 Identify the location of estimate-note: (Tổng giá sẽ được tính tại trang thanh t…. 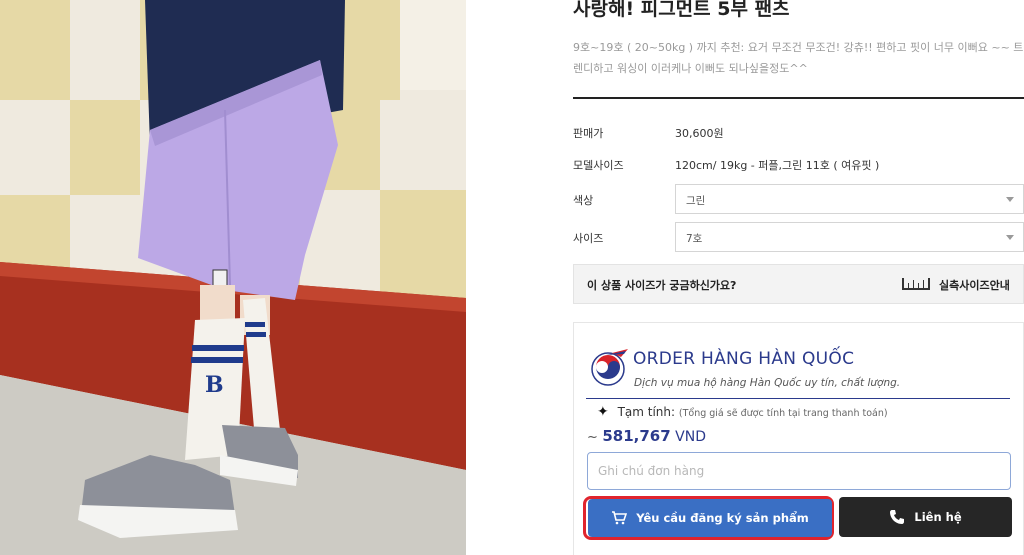
(783, 413).